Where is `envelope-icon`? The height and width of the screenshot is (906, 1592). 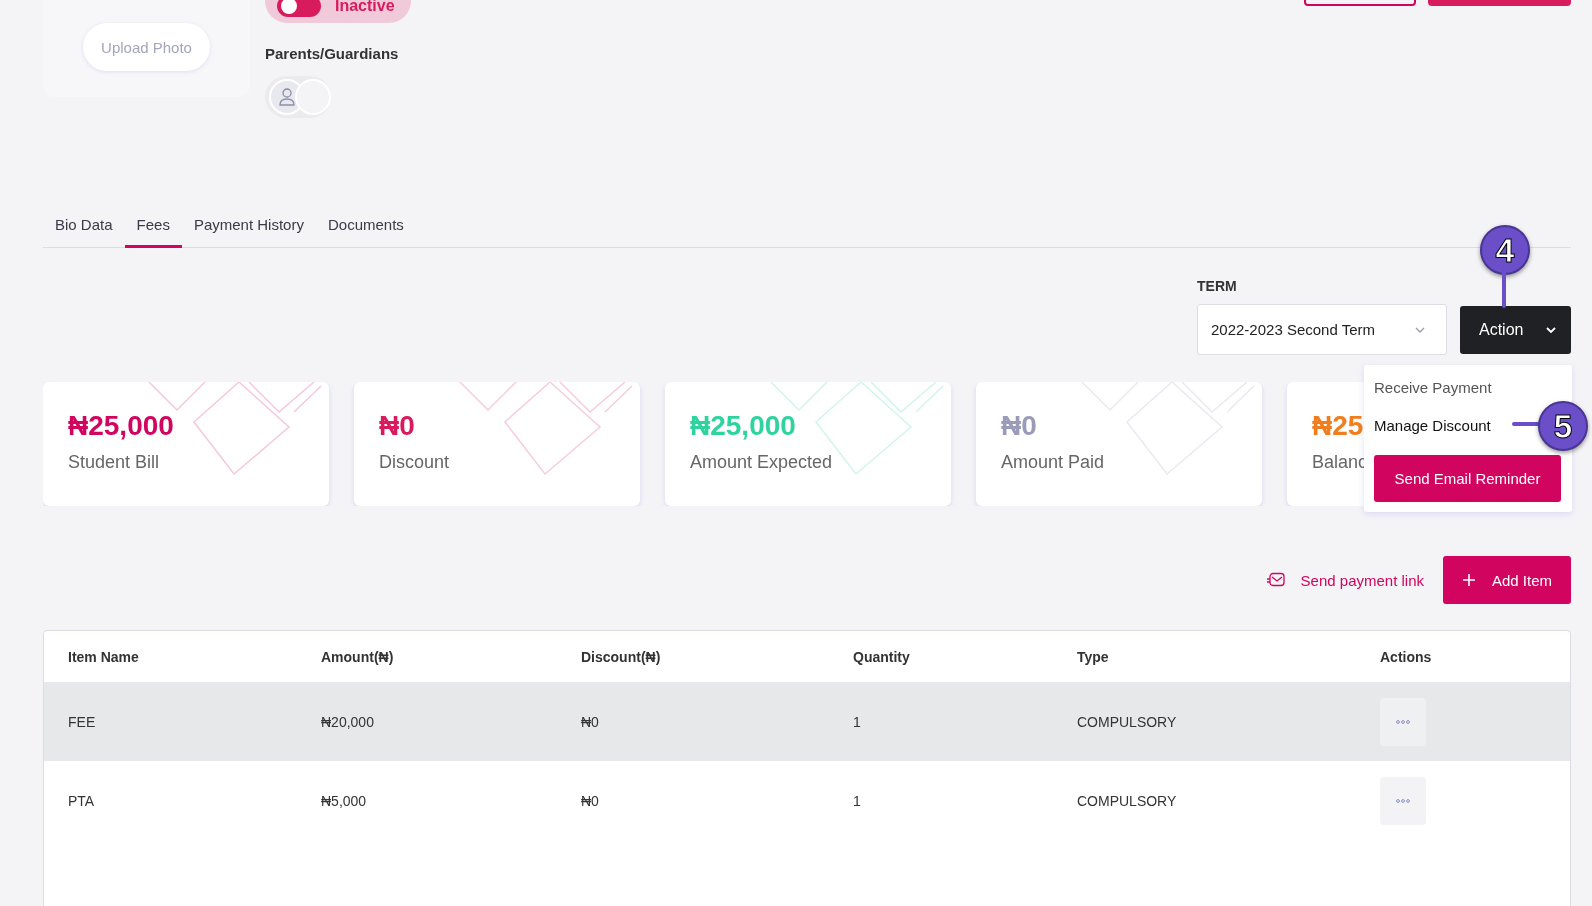
envelope-icon is located at coordinates (1275, 580).